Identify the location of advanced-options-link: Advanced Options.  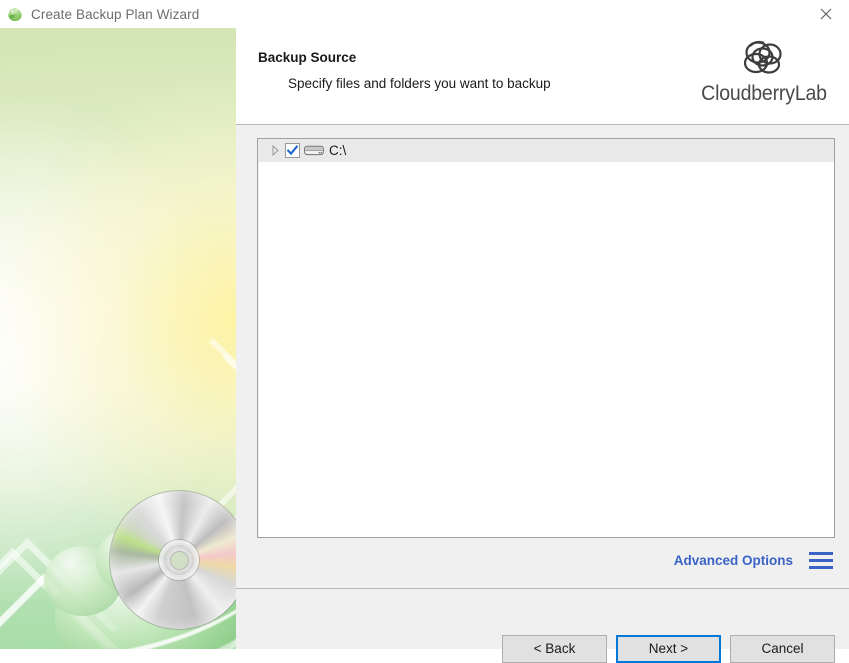
(733, 560).